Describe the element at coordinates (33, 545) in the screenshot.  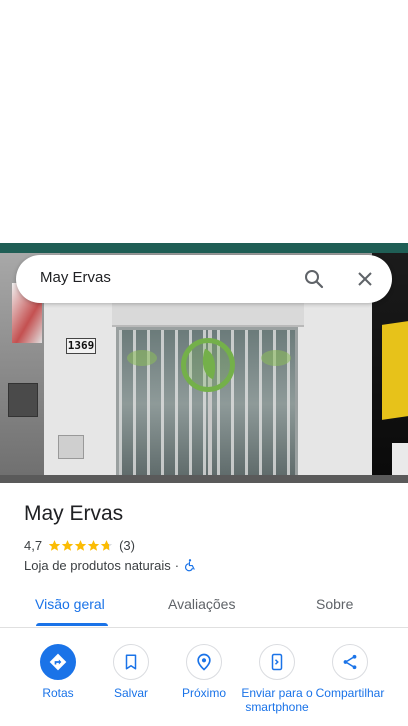
I see `rating-value: 4,7` at that location.